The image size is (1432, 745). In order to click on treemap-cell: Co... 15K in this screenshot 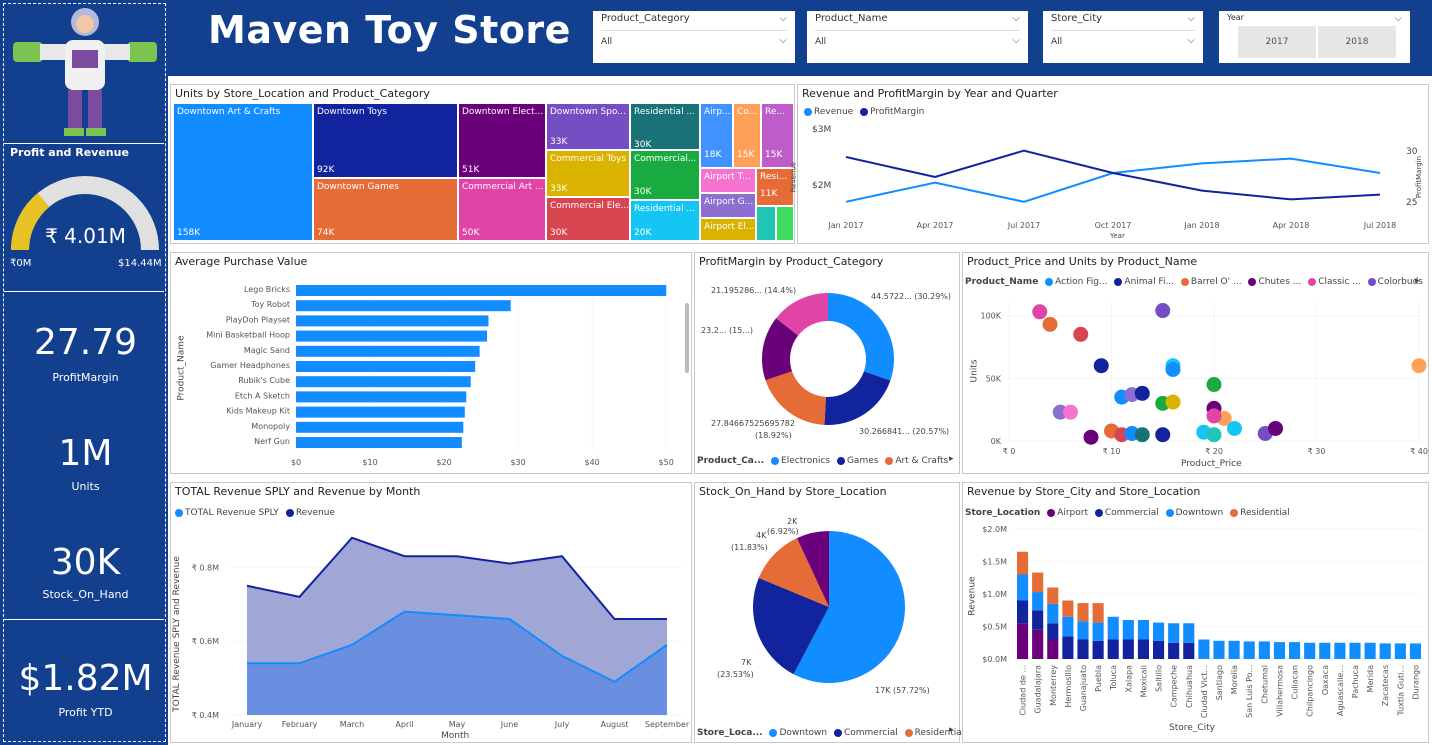, I will do `click(747, 135)`.